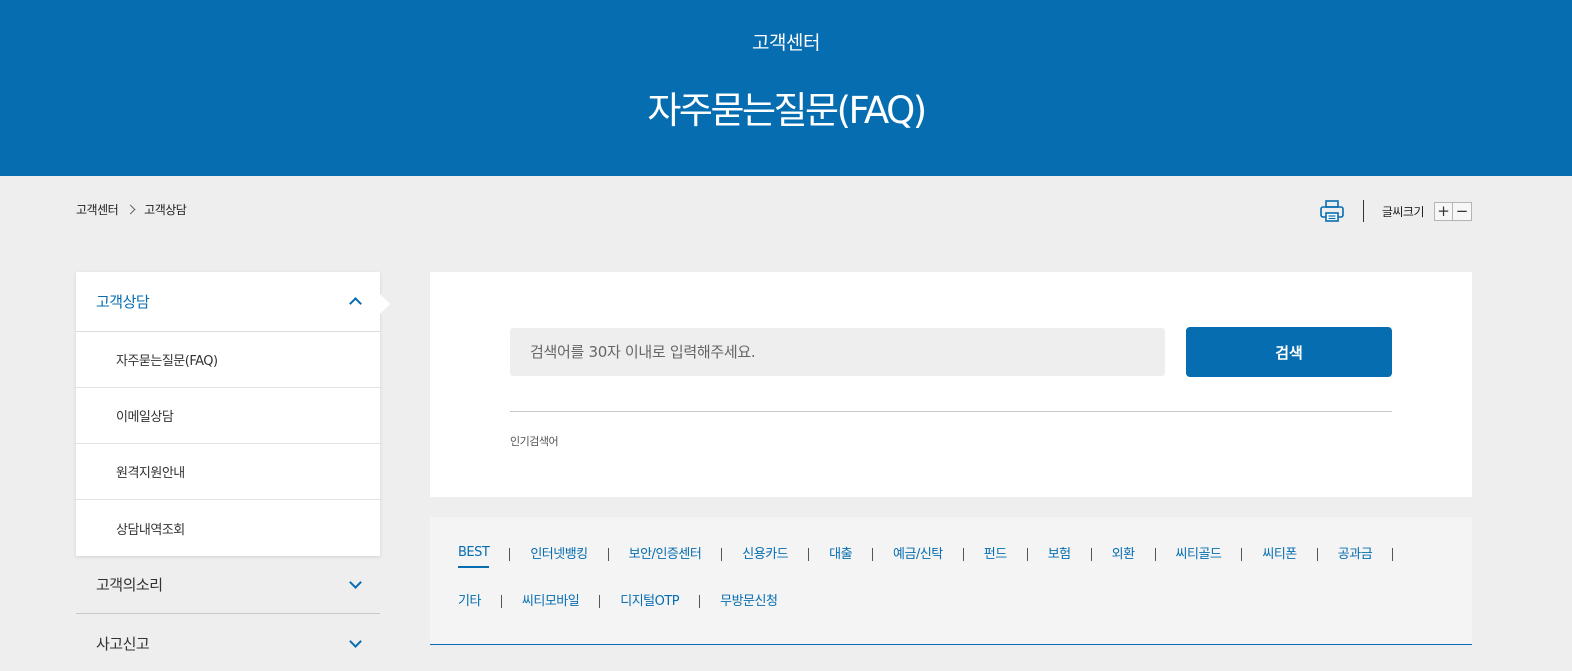 This screenshot has width=1572, height=671. I want to click on side-nav-item-email: 이메일상담, so click(228, 416).